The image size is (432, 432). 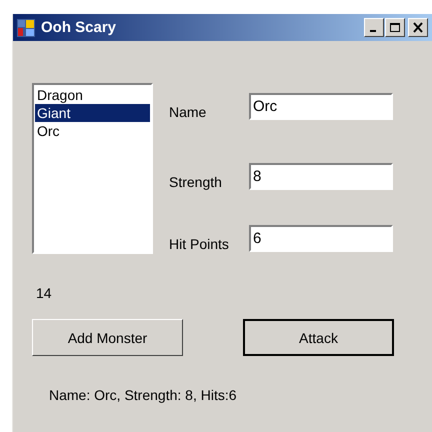 I want to click on add-monster-button: Add Monster, so click(x=107, y=337).